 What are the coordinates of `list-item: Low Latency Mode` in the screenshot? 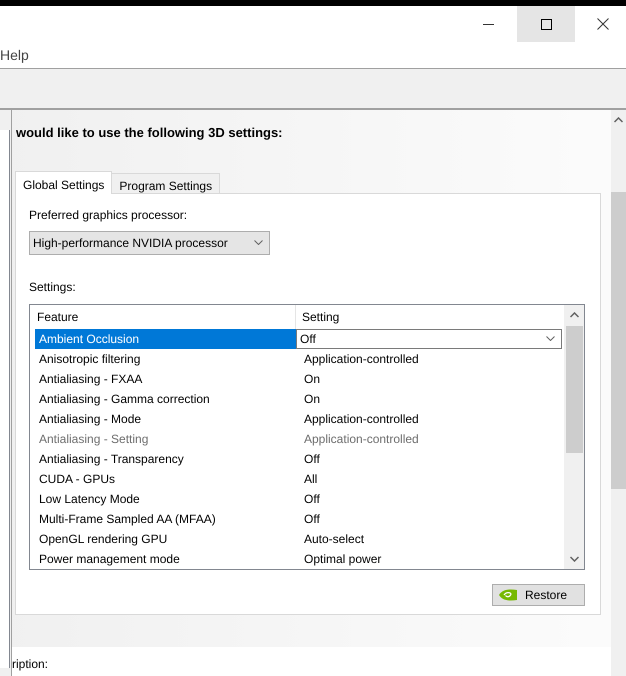 It's located at (165, 498).